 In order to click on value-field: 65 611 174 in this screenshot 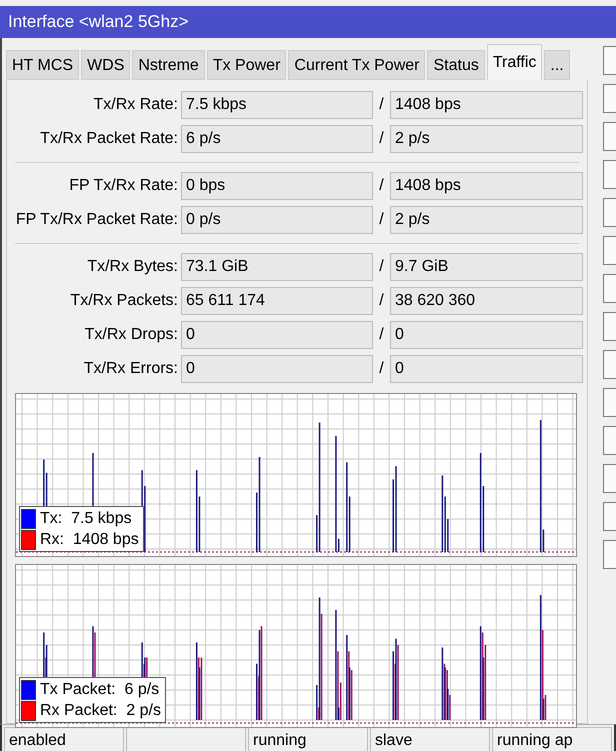, I will do `click(277, 301)`.